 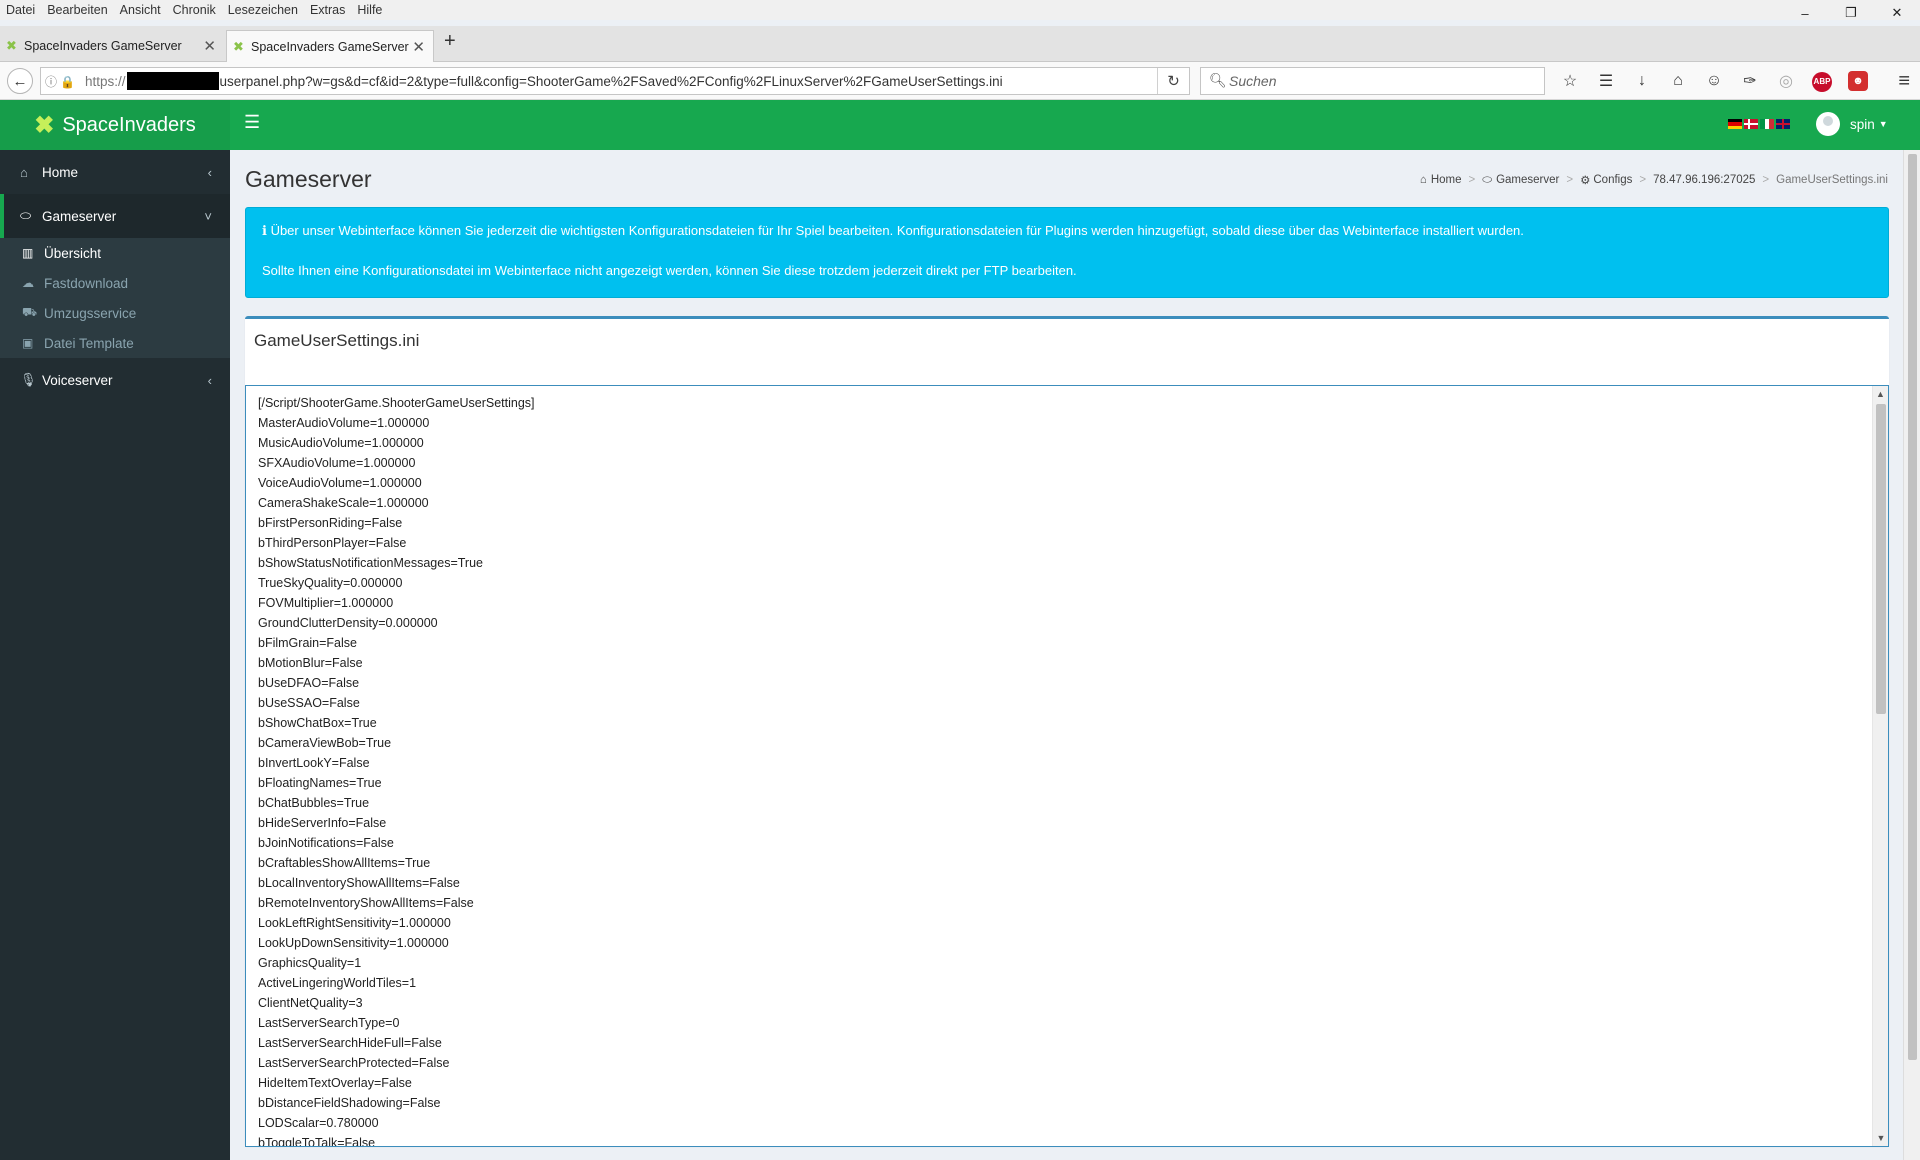 What do you see at coordinates (1828, 124) in the screenshot?
I see `avatar` at bounding box center [1828, 124].